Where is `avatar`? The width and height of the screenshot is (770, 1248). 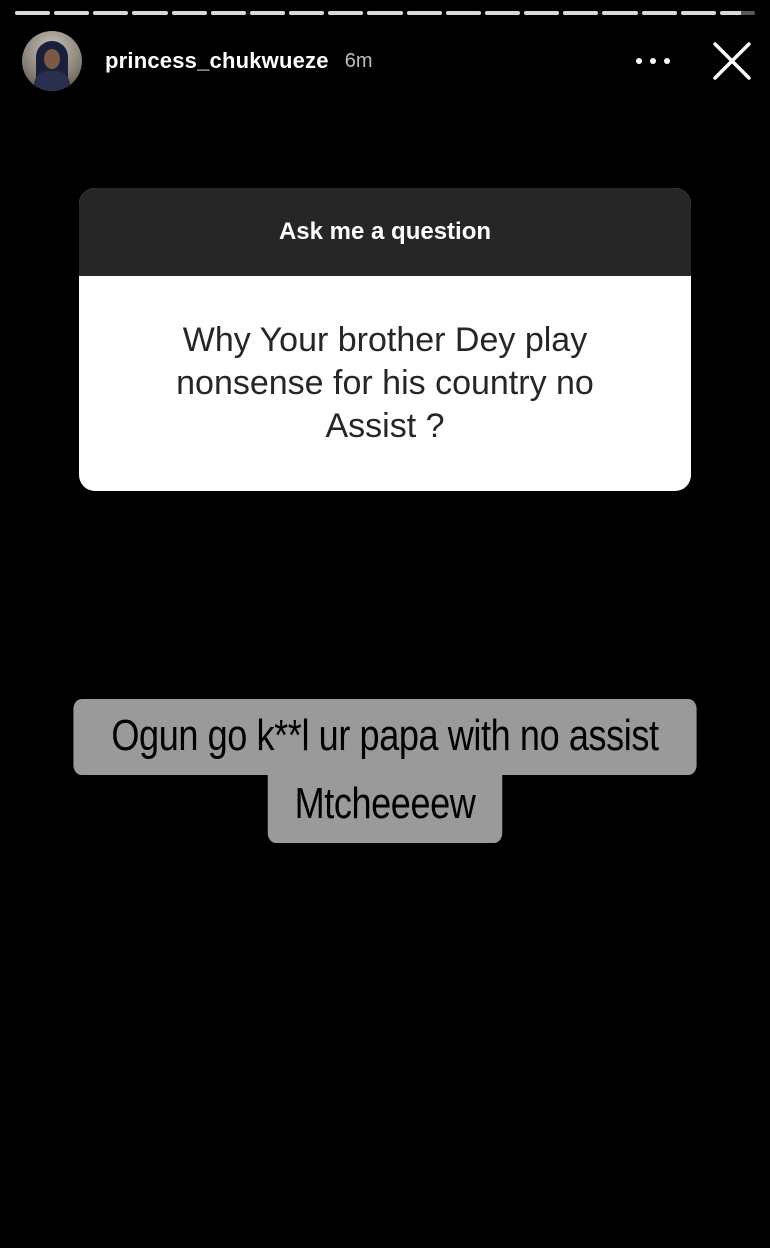 avatar is located at coordinates (52, 61).